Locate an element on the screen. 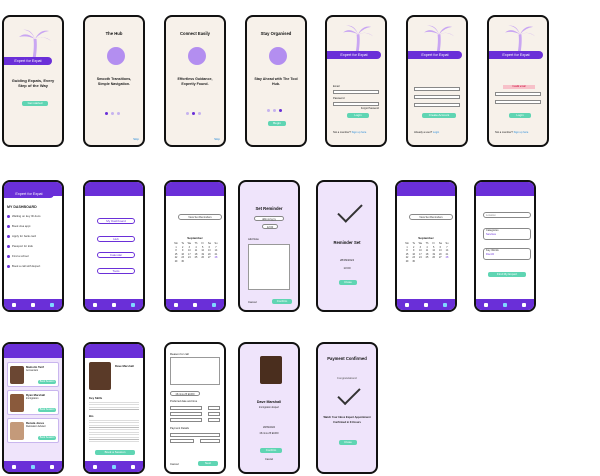 The image size is (600, 476). card-number-field is located at coordinates (195, 435).